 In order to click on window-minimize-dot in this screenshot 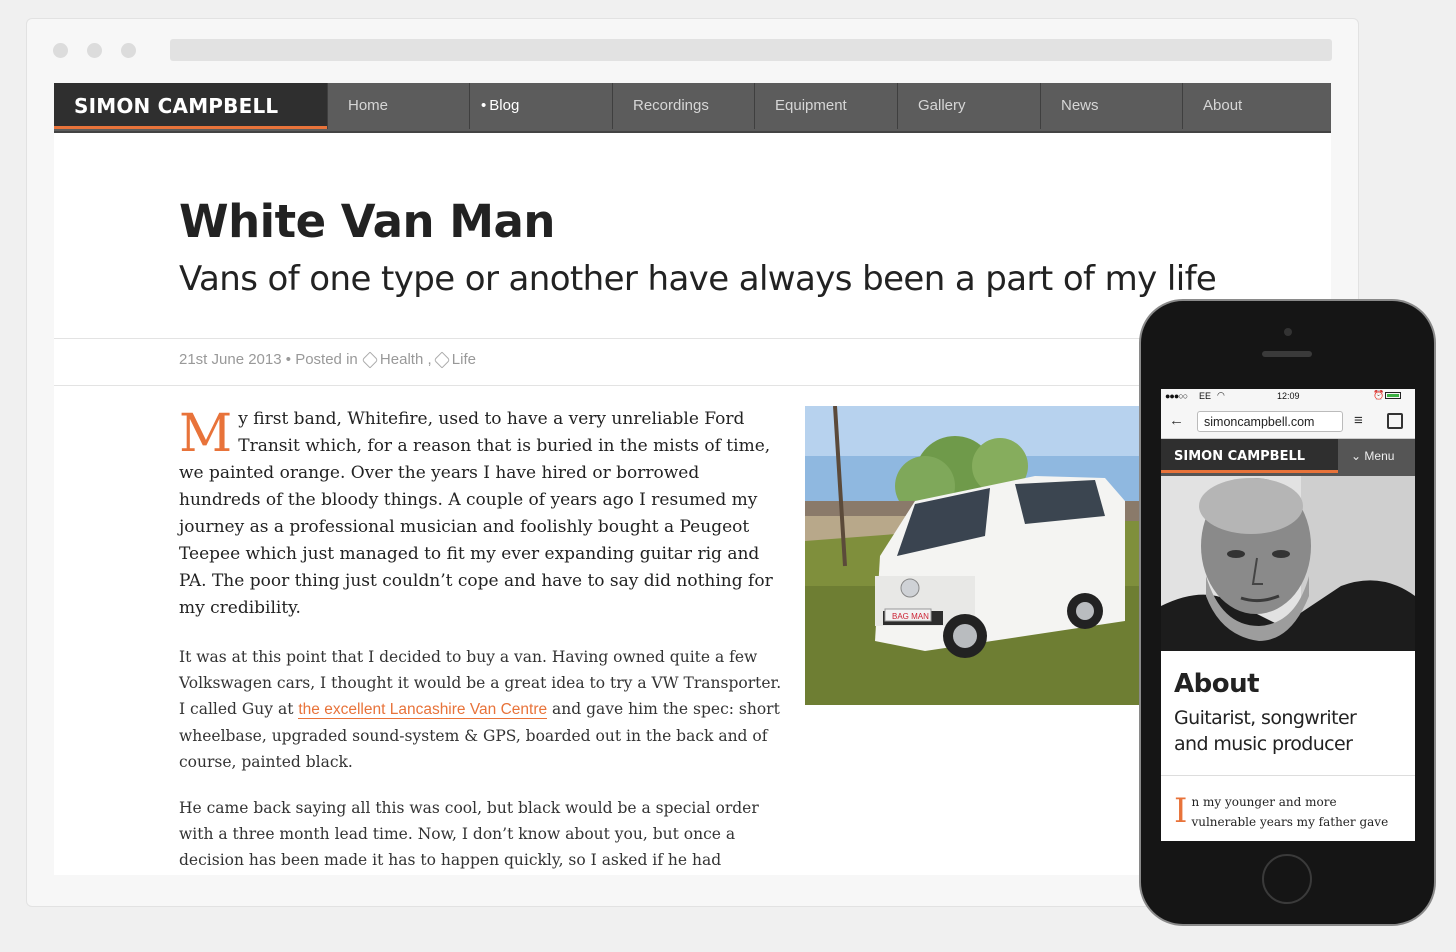, I will do `click(94, 50)`.